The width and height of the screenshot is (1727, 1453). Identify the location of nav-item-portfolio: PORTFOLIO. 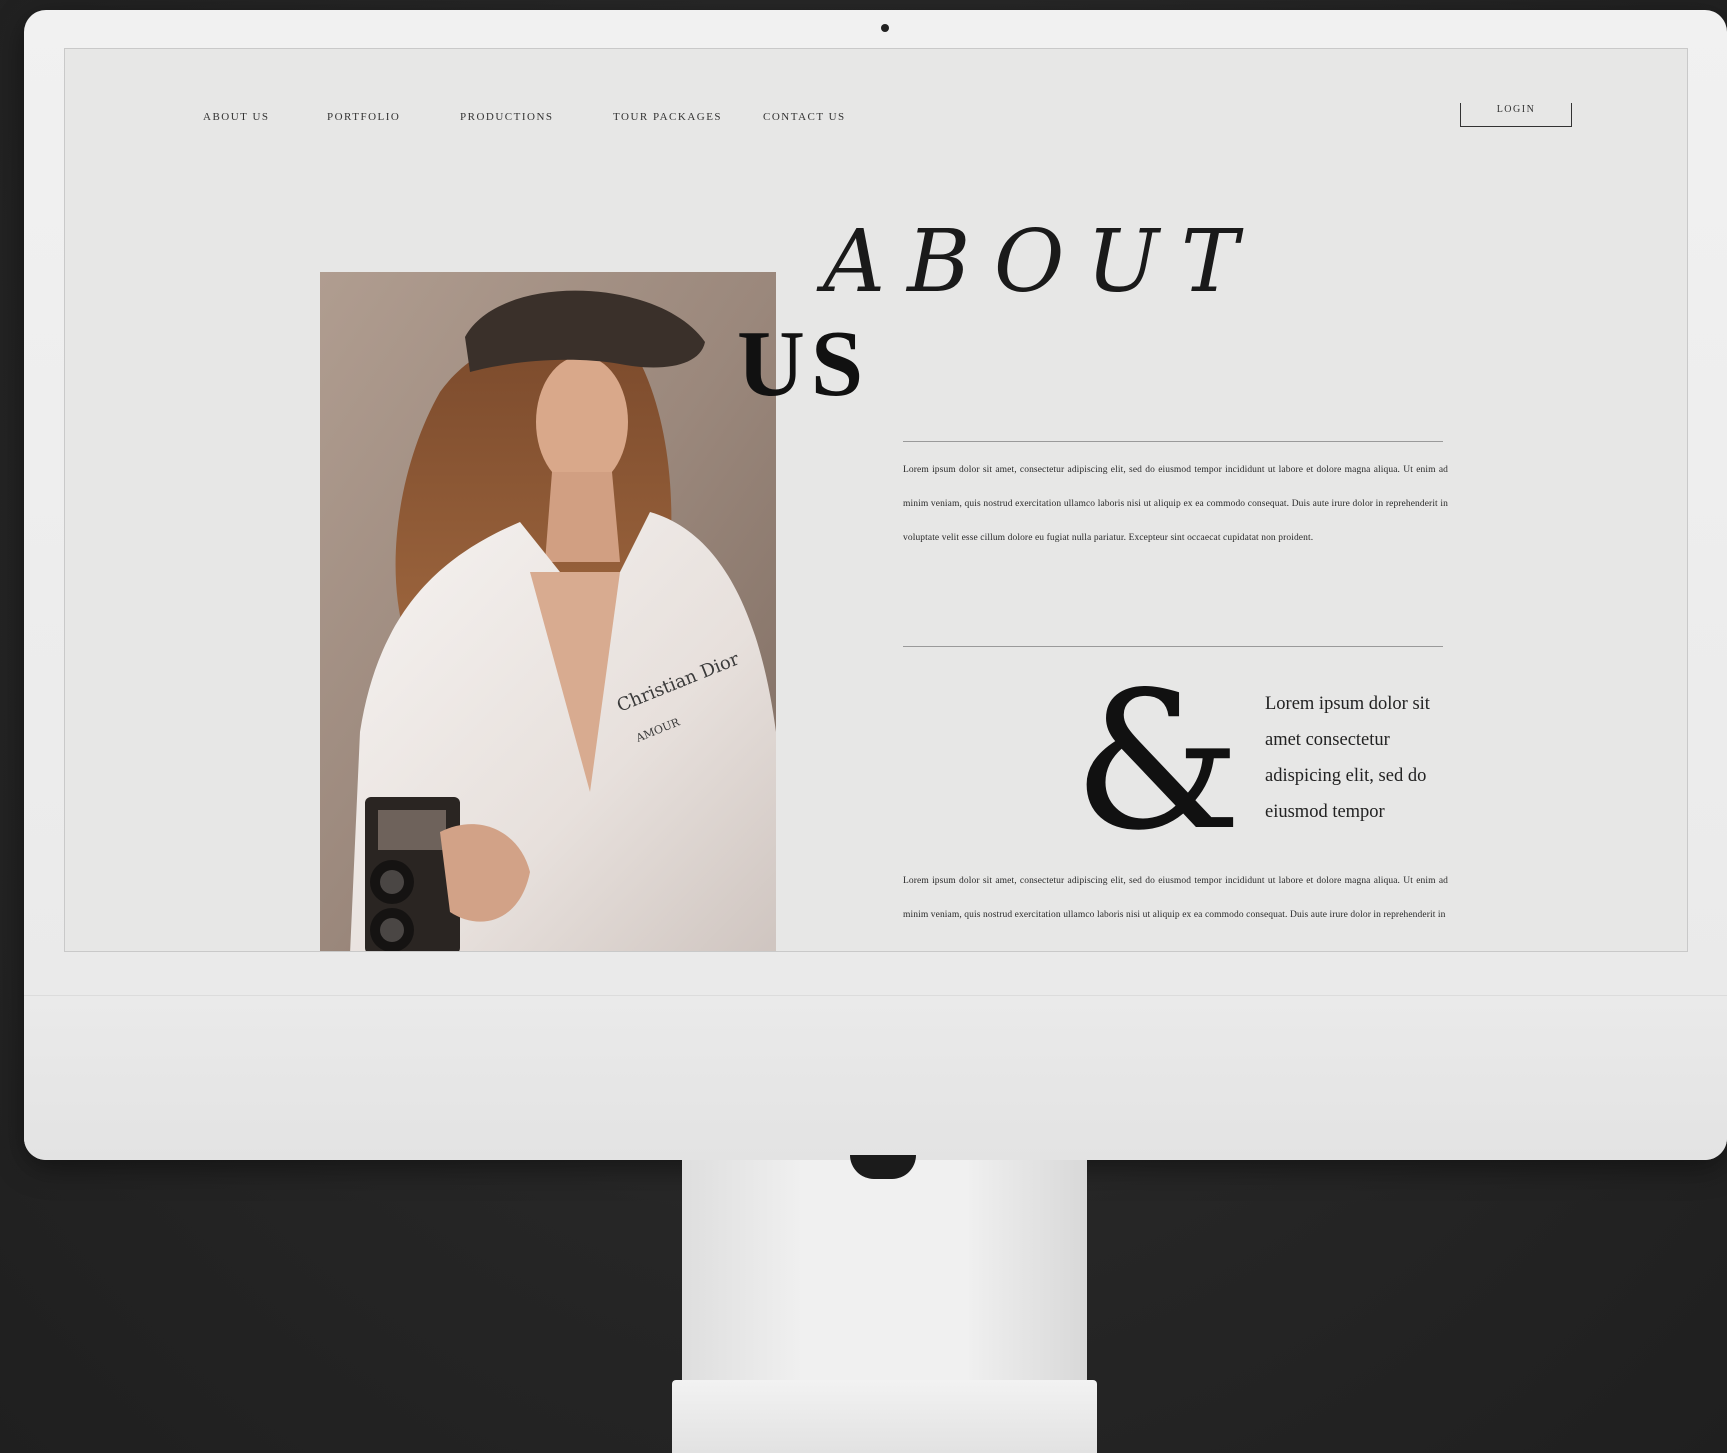
(363, 117).